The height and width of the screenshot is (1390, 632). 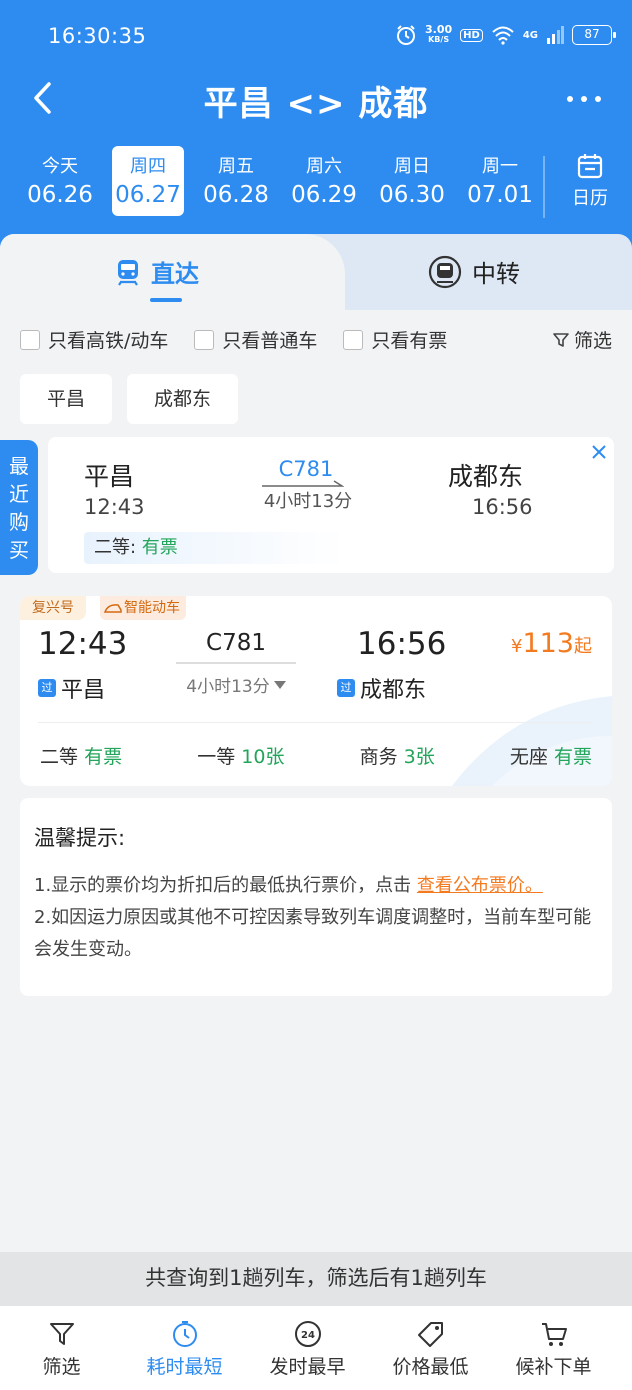 What do you see at coordinates (594, 35) in the screenshot?
I see `battery-icon: 87` at bounding box center [594, 35].